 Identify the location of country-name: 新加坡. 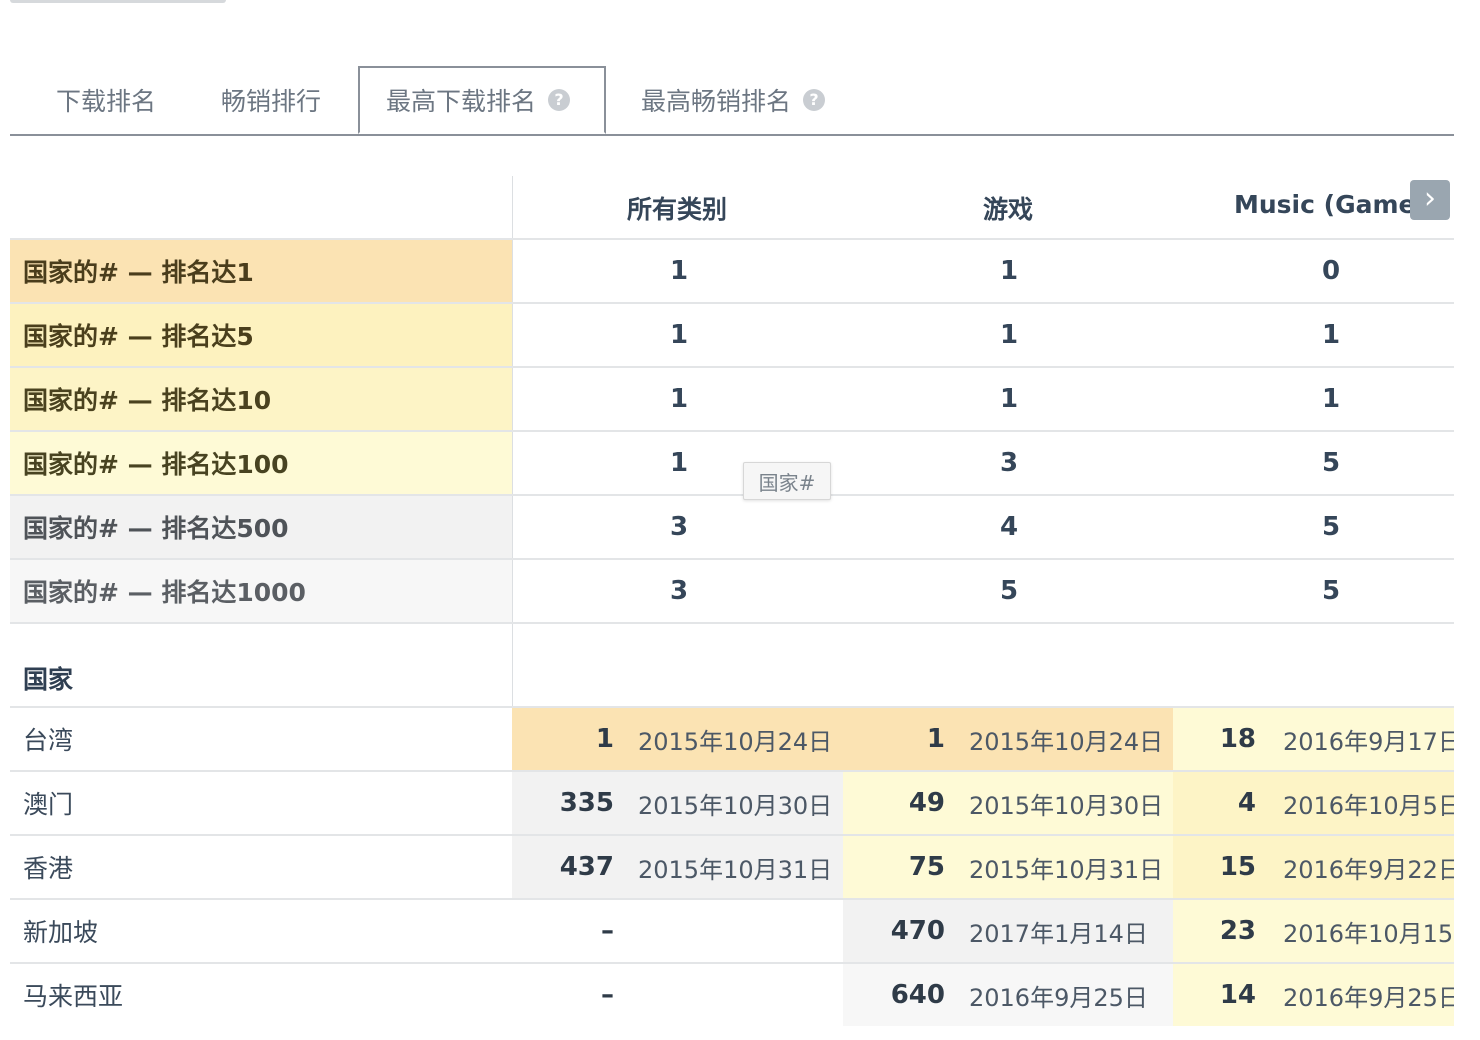
(60, 931).